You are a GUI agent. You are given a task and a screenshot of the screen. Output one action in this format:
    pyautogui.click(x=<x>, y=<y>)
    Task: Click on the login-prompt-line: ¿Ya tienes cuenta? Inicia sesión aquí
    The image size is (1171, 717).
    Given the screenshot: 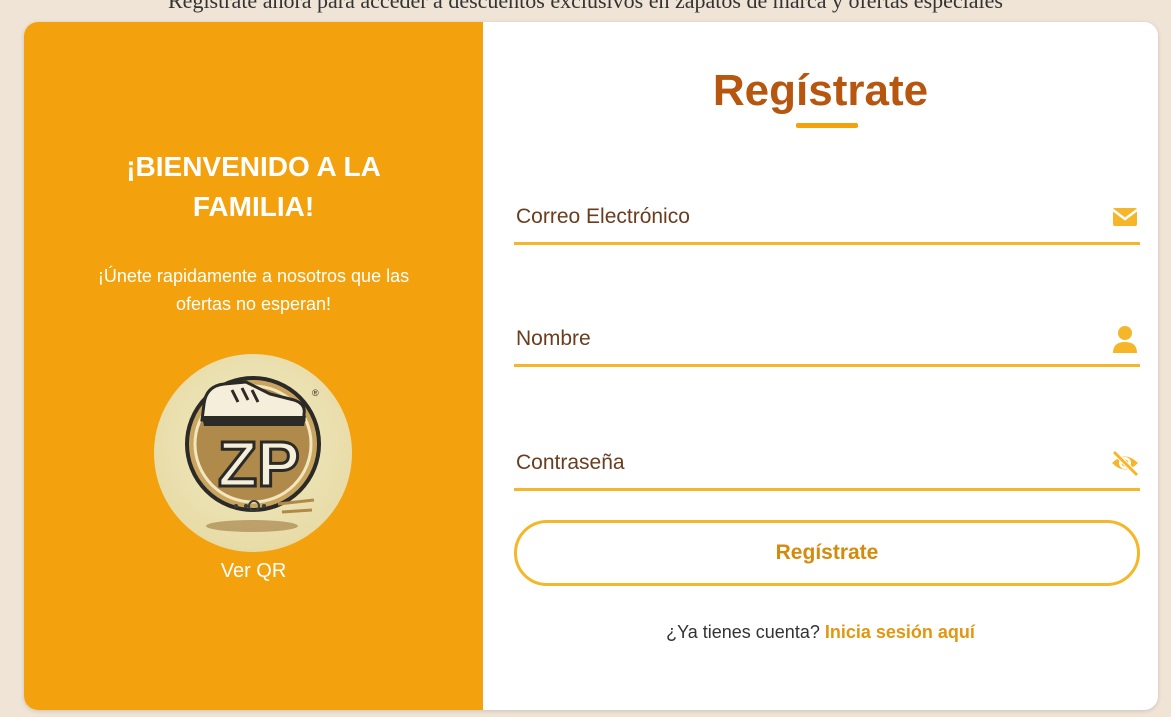 What is the action you would take?
    pyautogui.click(x=820, y=632)
    